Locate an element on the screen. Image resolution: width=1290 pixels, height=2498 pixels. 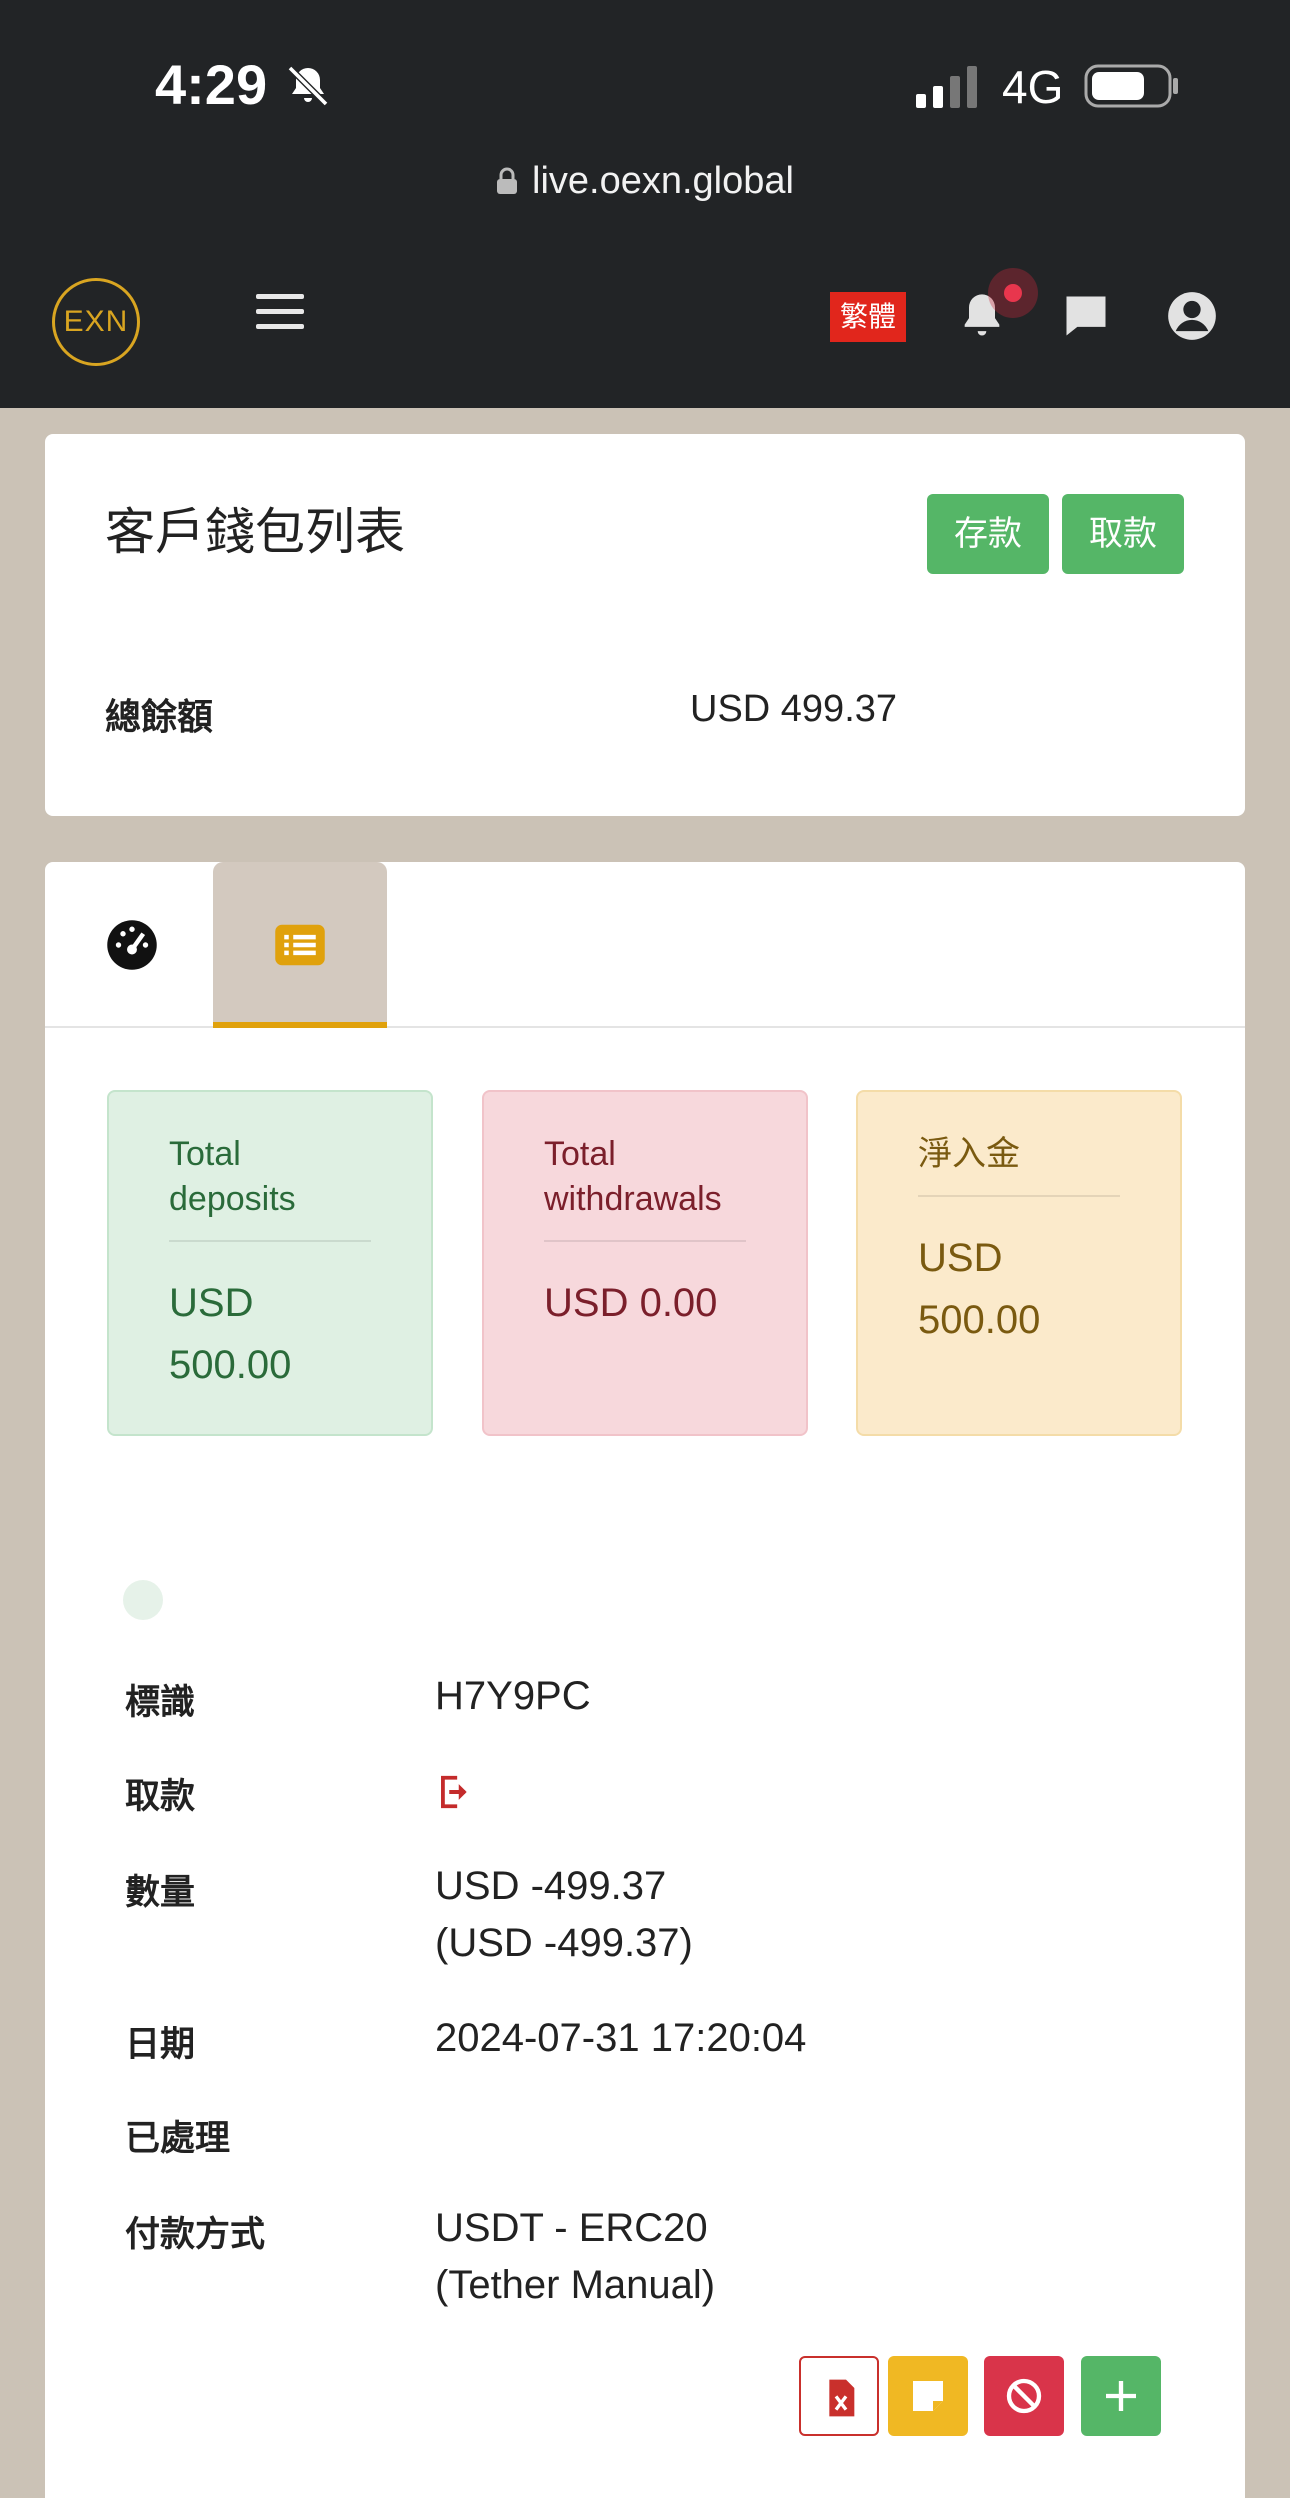
net-deposit-label: 淨入金 is located at coordinates (1019, 1164).